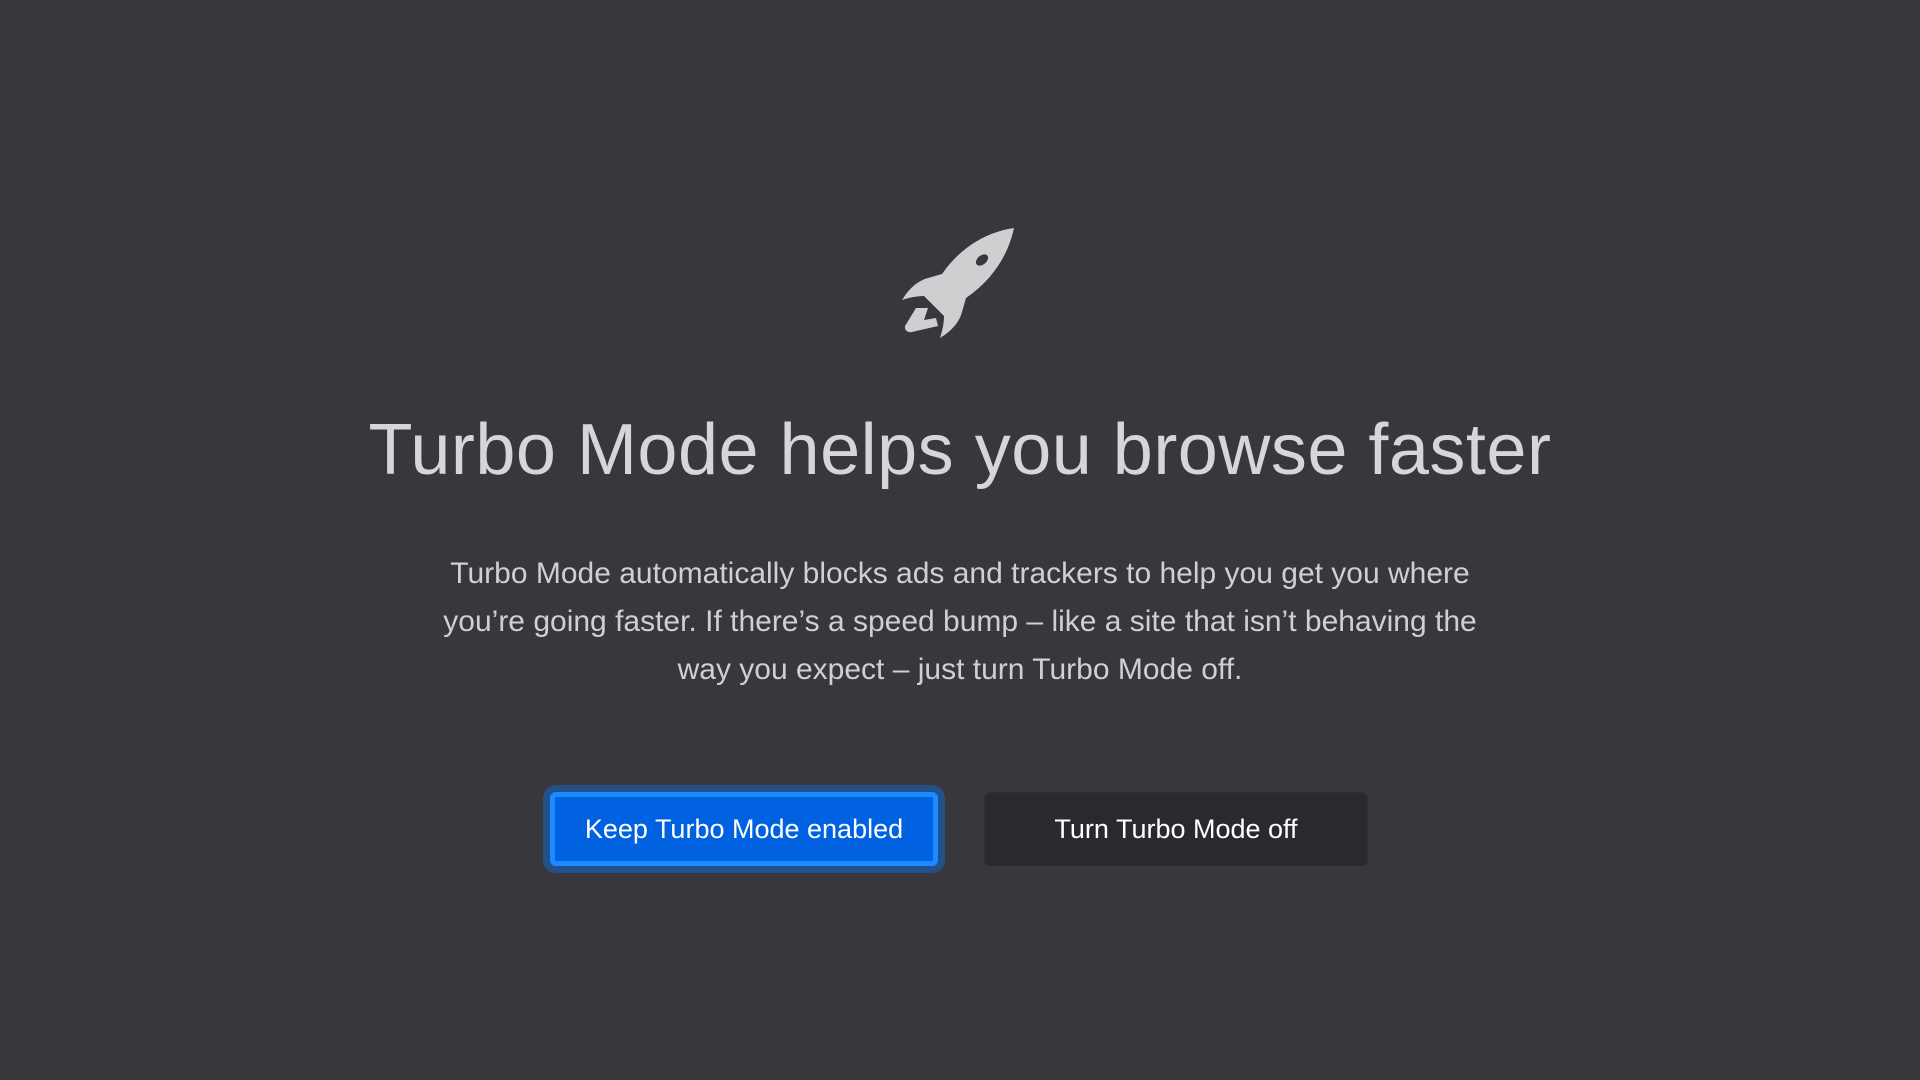 The width and height of the screenshot is (1920, 1080). What do you see at coordinates (960, 450) in the screenshot?
I see `page-title: Turbo Mode helps you browse faster` at bounding box center [960, 450].